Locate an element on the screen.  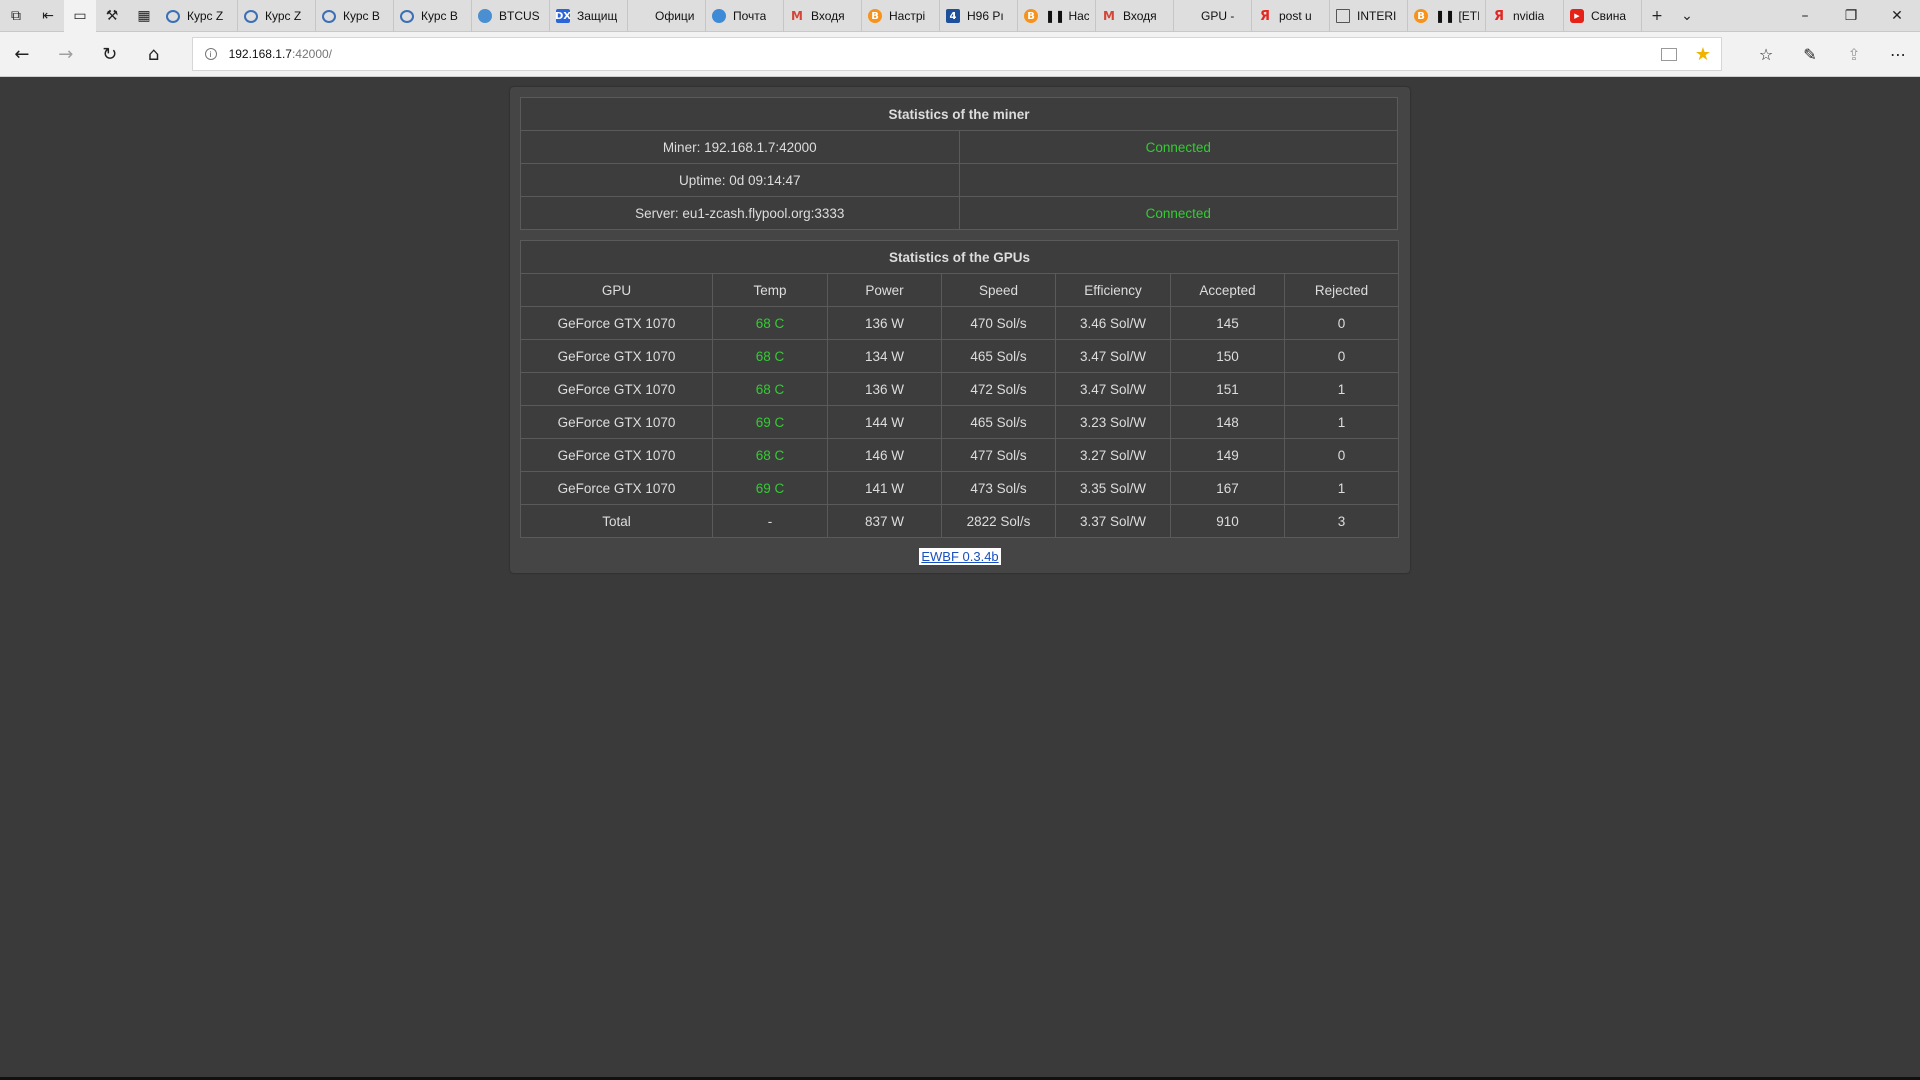
browser-tab: B ❚❚ [ETI is located at coordinates (1447, 16).